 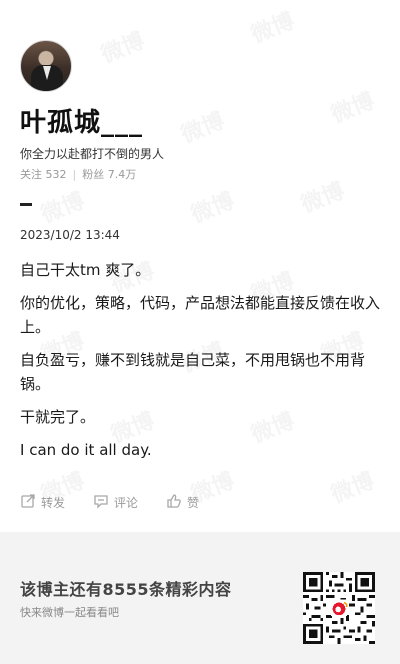 What do you see at coordinates (28, 502) in the screenshot?
I see `repost-icon` at bounding box center [28, 502].